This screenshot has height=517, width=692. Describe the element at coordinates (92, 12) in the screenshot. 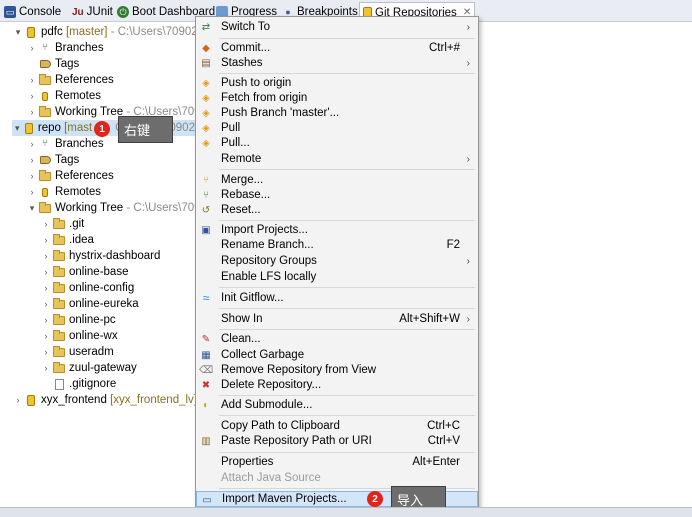

I see `tab-junit: Ju JUnit` at that location.